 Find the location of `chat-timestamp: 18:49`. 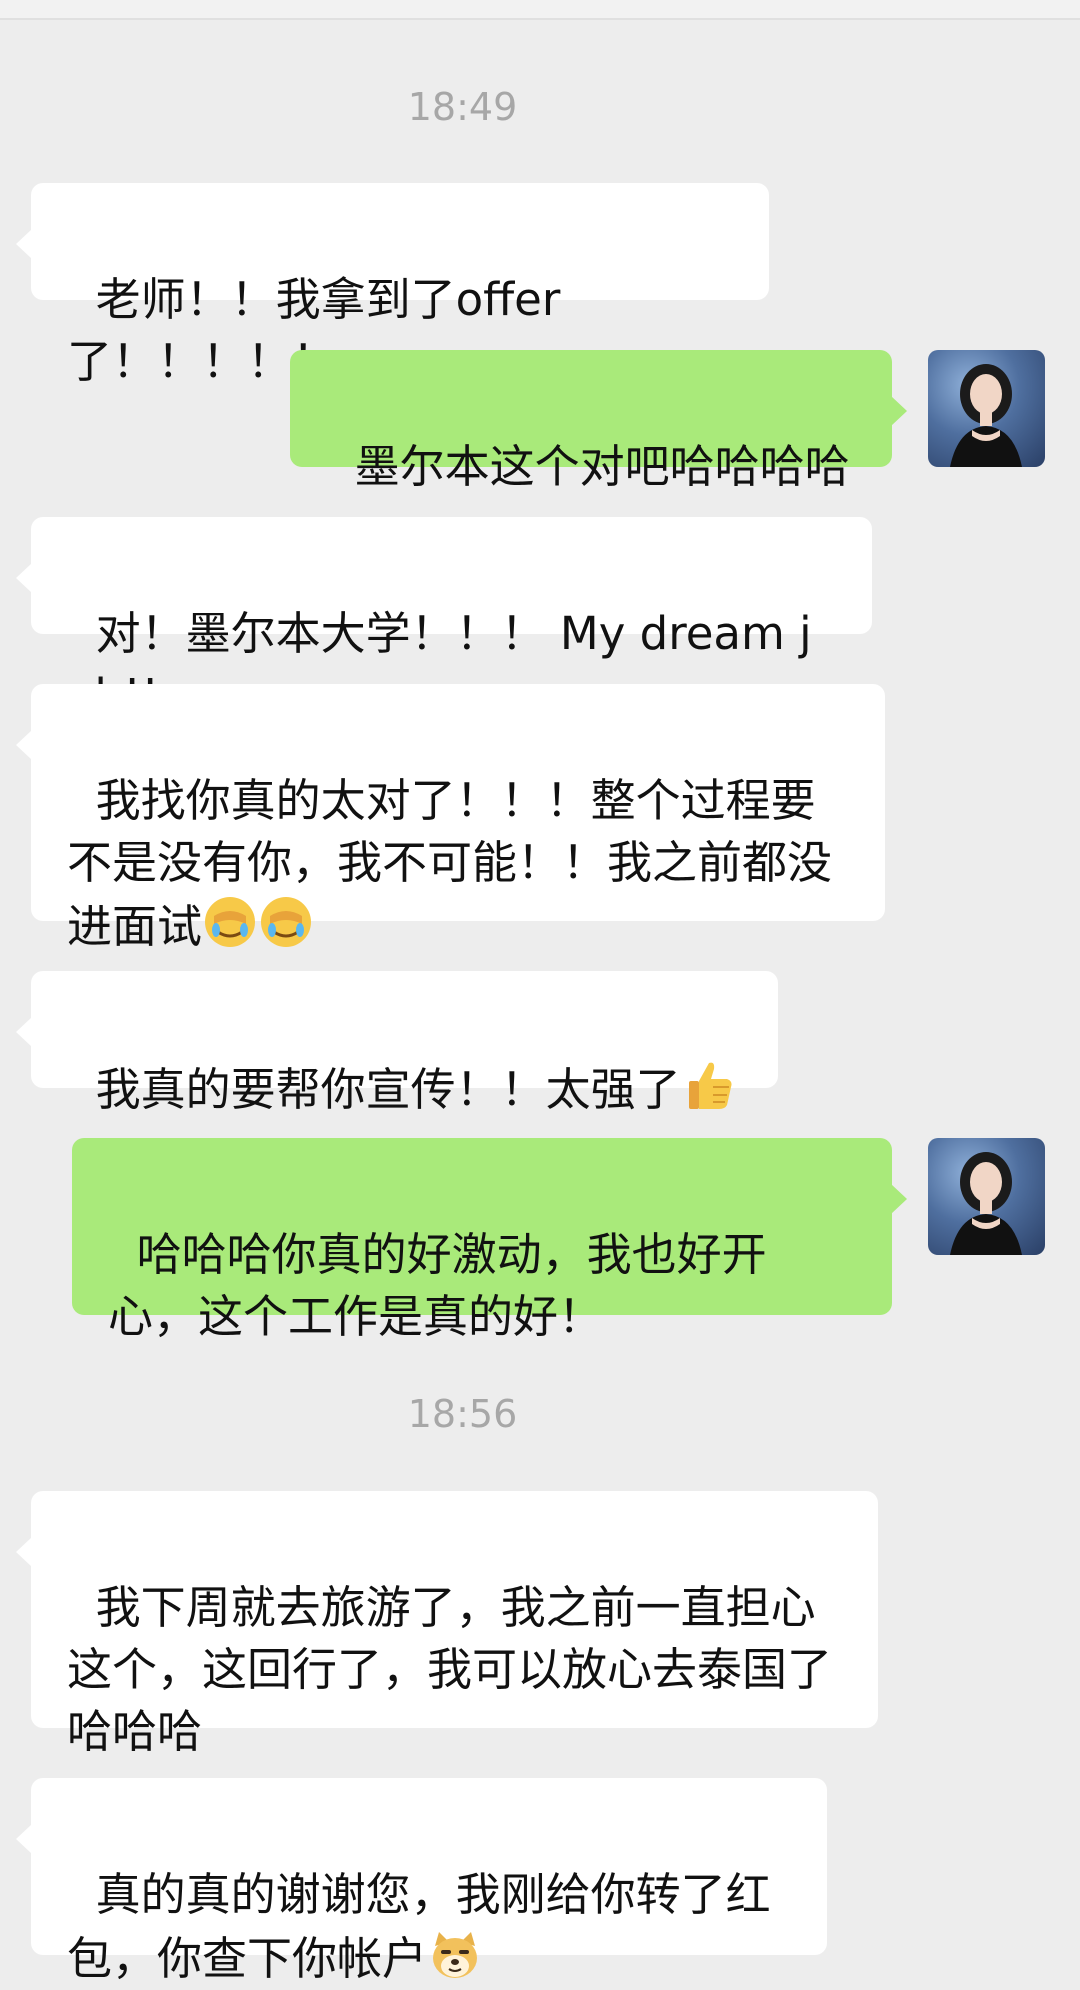

chat-timestamp: 18:49 is located at coordinates (462, 107).